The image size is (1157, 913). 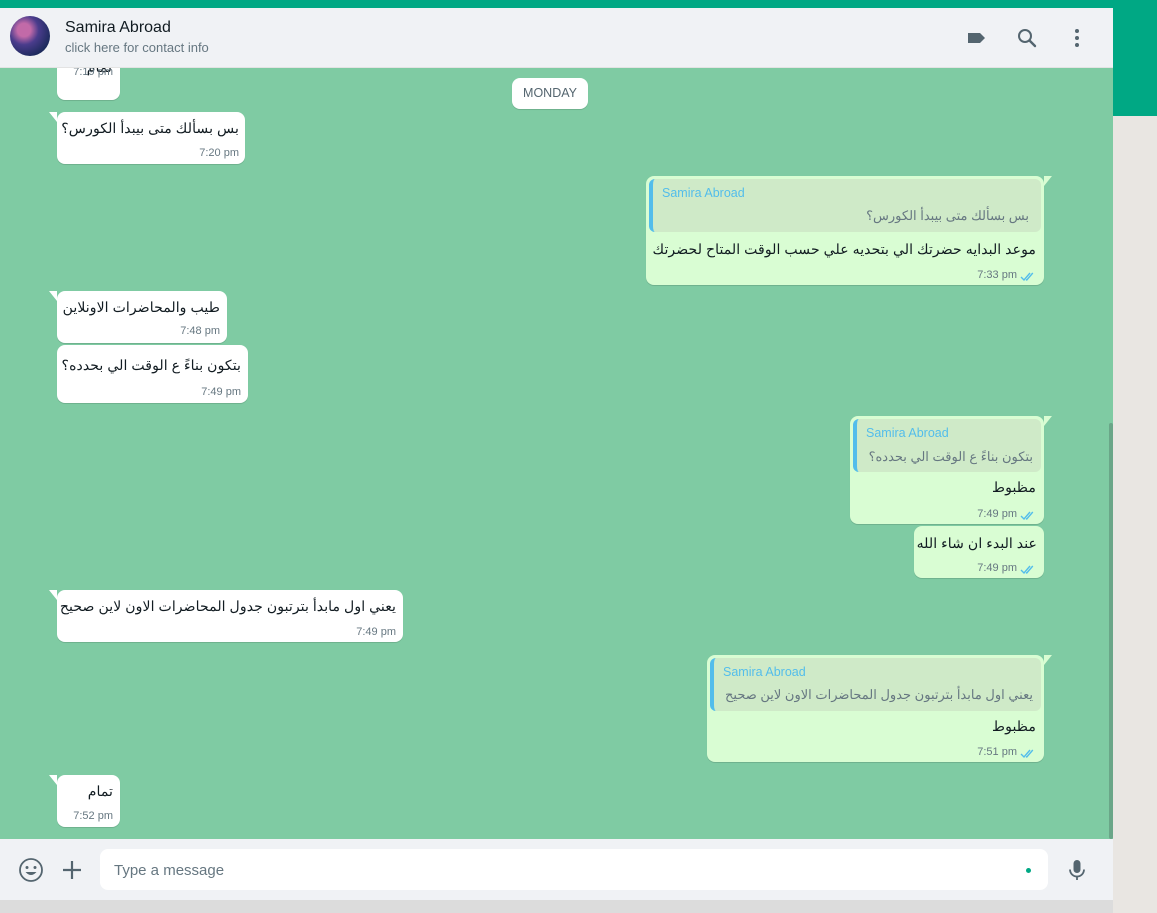 I want to click on message-time: 7:19 pm, so click(x=93, y=73).